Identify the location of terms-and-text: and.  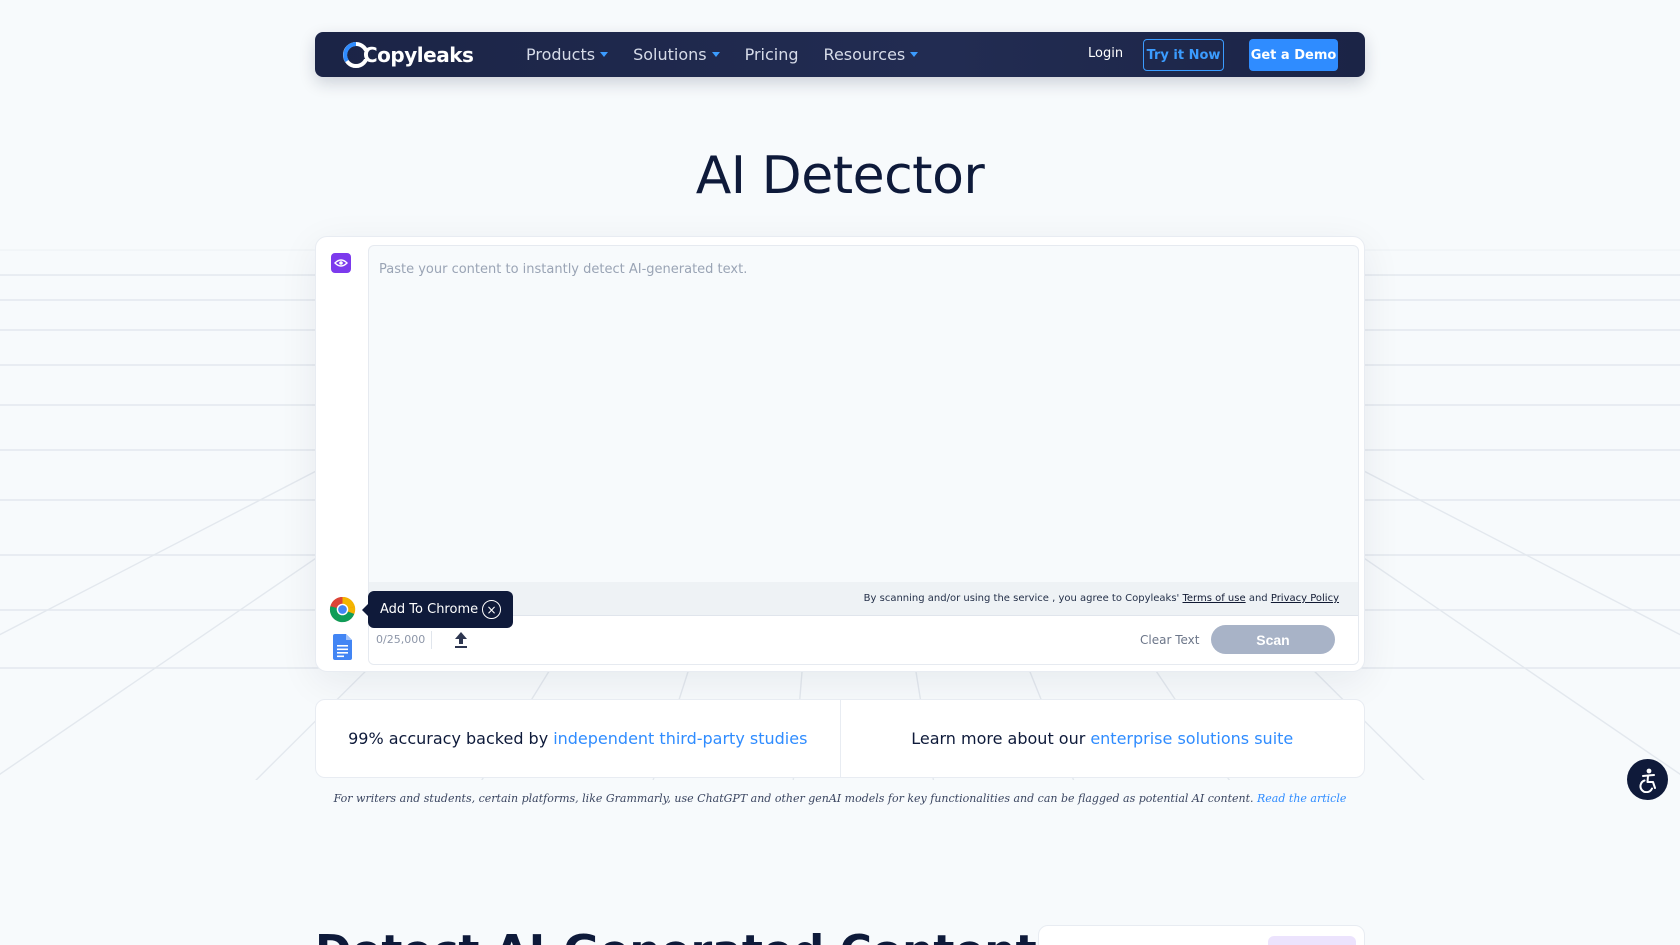
(1258, 598).